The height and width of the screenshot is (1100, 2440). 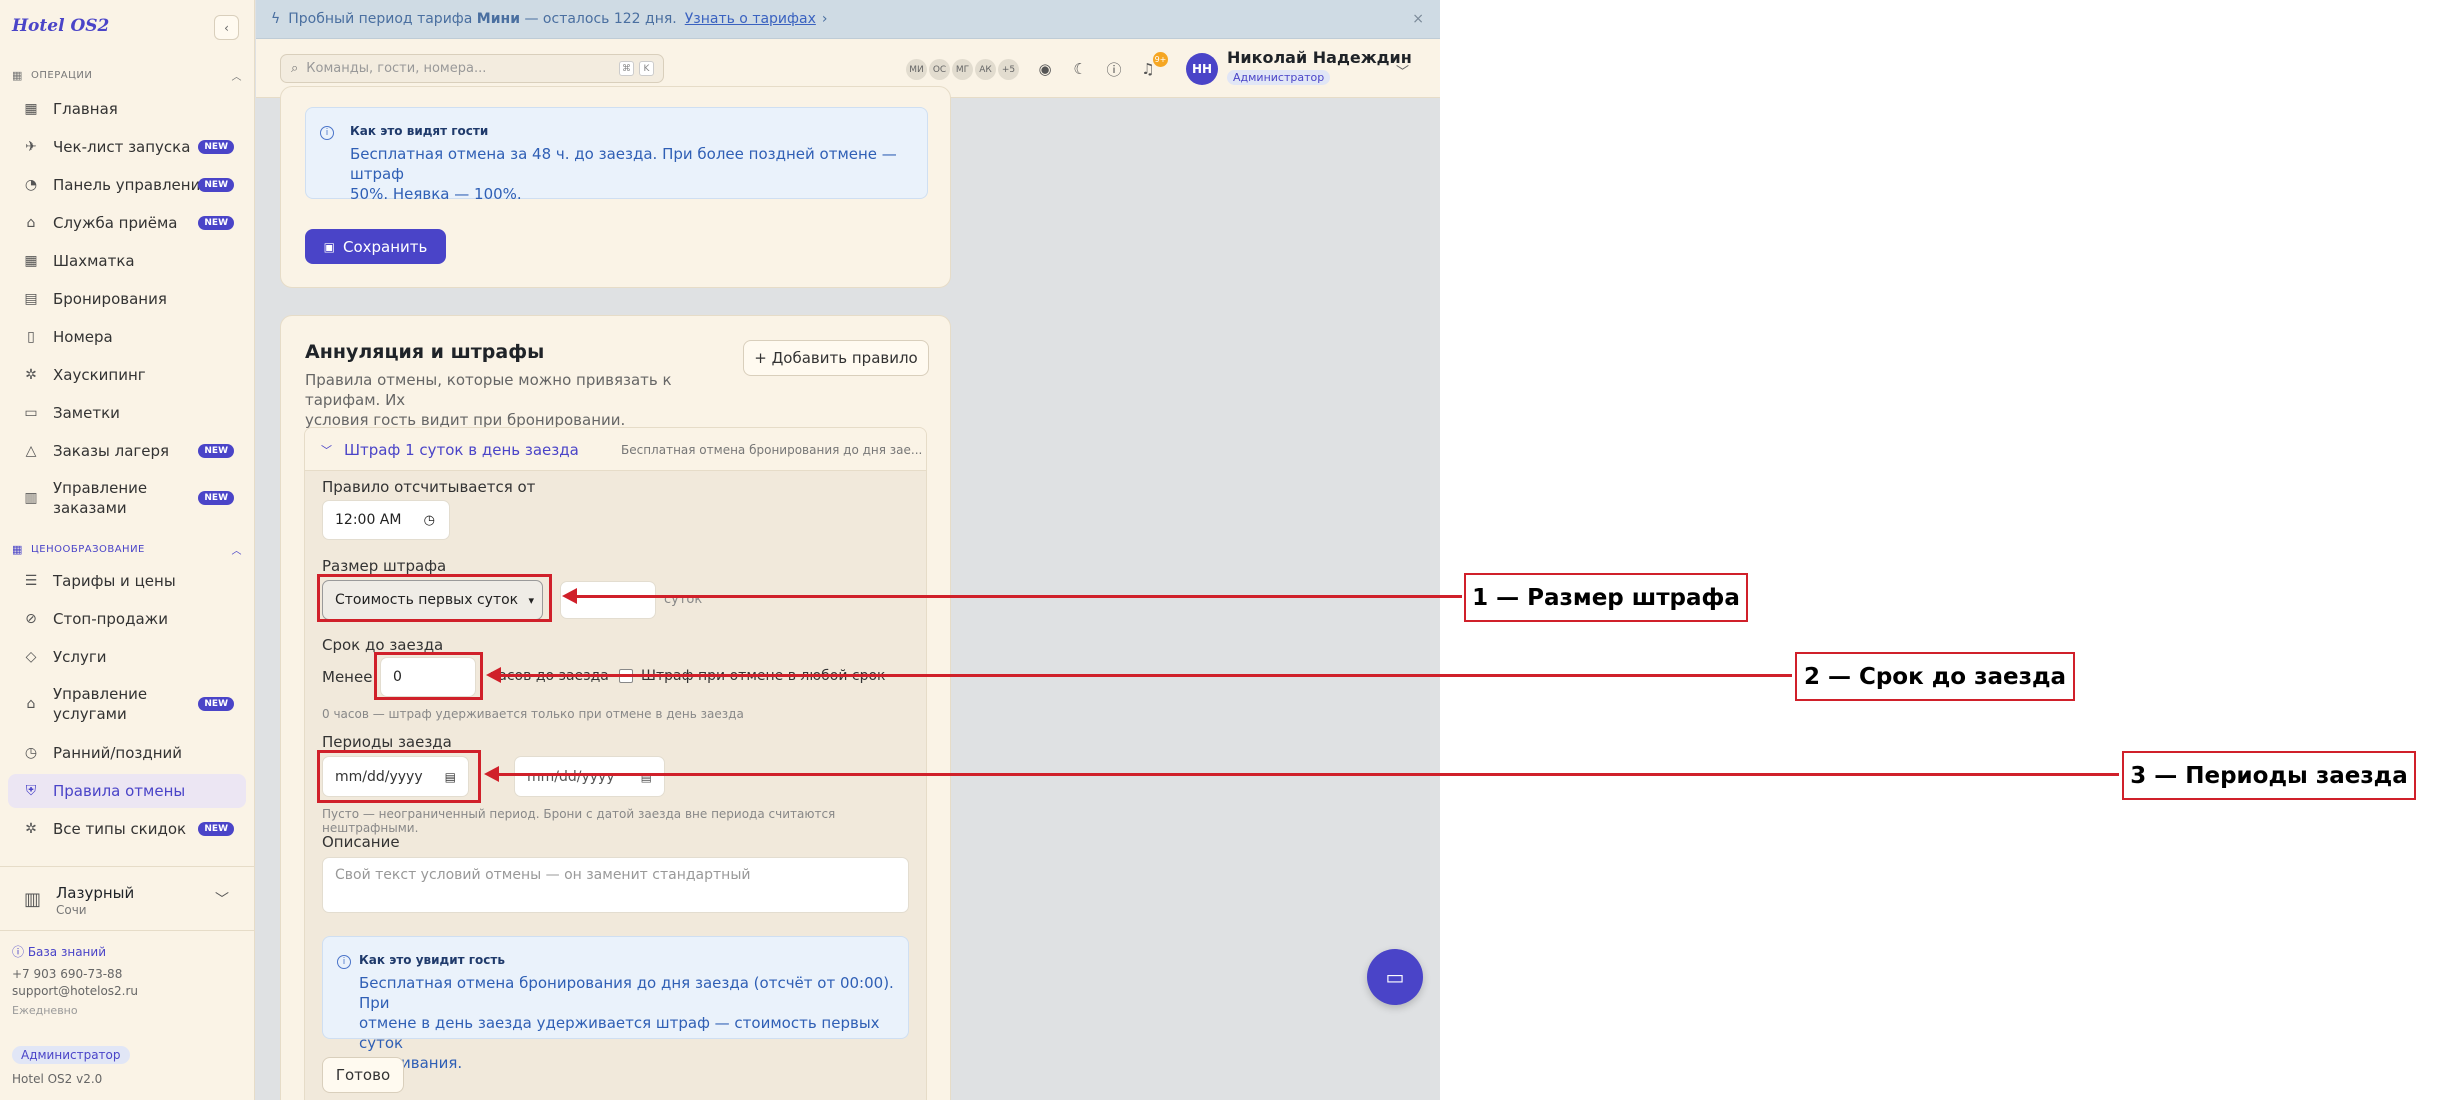 I want to click on palette-icon: ◉, so click(x=1045, y=69).